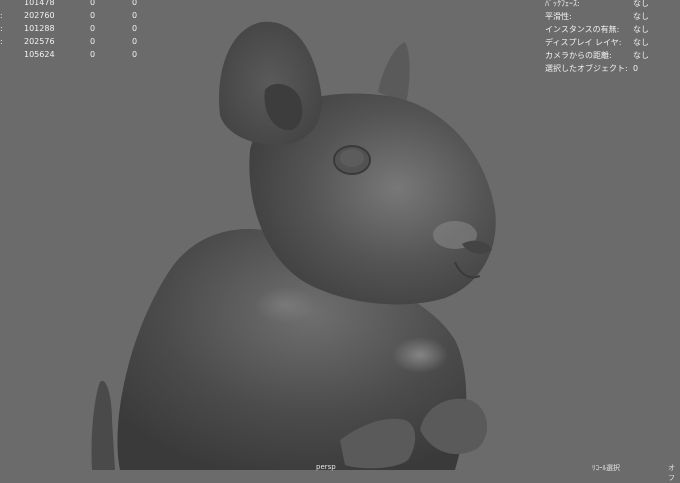 This screenshot has width=680, height=483. Describe the element at coordinates (39, 54) in the screenshot. I see `stat-value: 105624` at that location.